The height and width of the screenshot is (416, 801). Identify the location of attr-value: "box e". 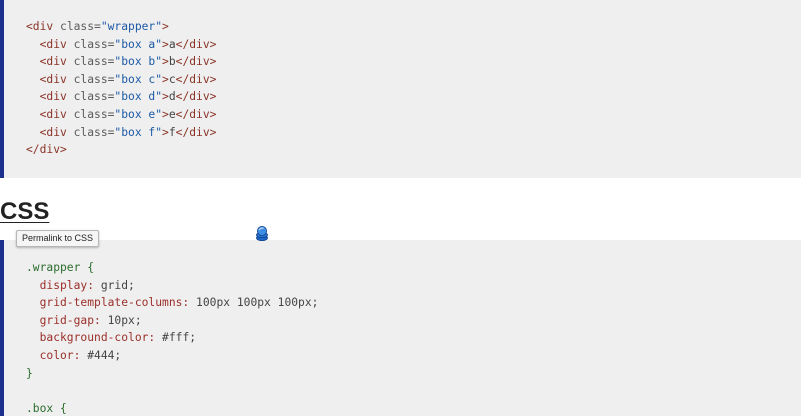
(138, 114).